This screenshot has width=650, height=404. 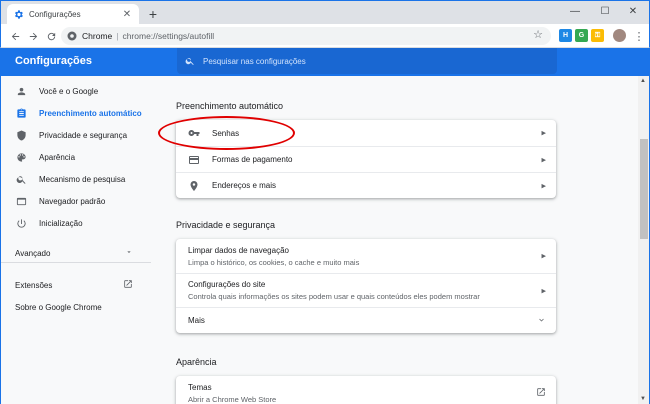 I want to click on browser-tab: Configurações ✕, so click(x=73, y=14).